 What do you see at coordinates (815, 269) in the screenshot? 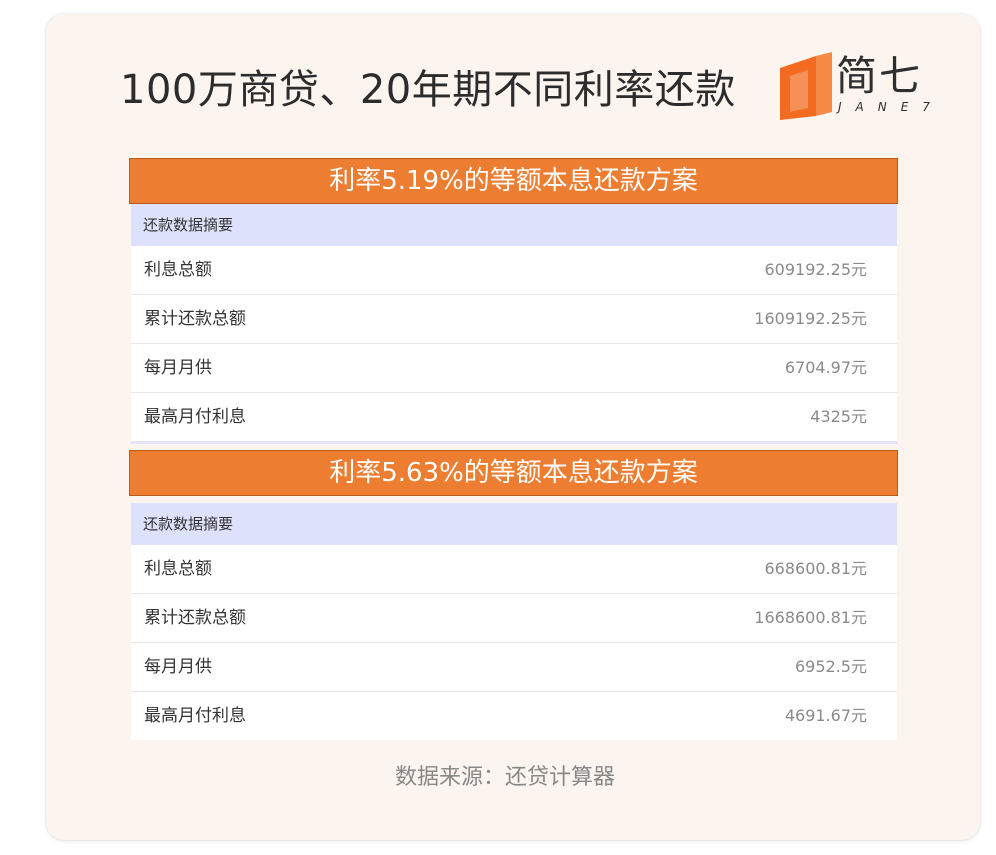
I see `row-value: 609192.25元` at bounding box center [815, 269].